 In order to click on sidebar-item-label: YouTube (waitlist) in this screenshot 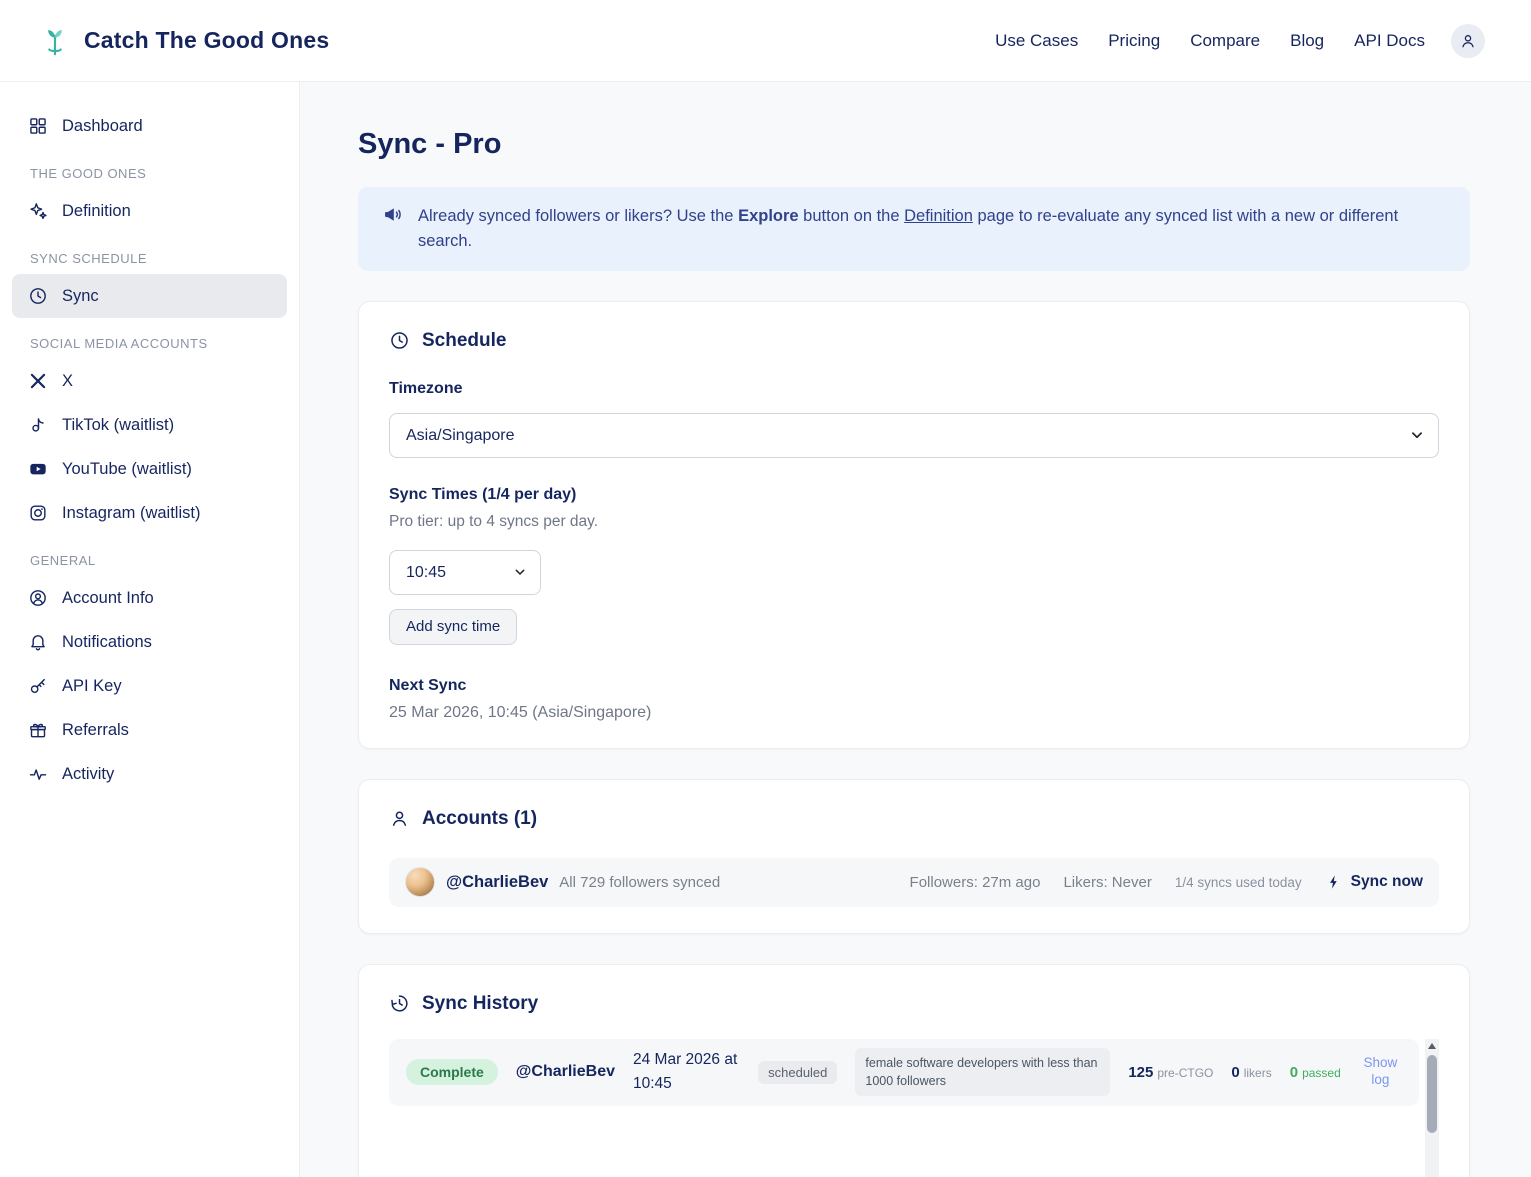, I will do `click(127, 468)`.